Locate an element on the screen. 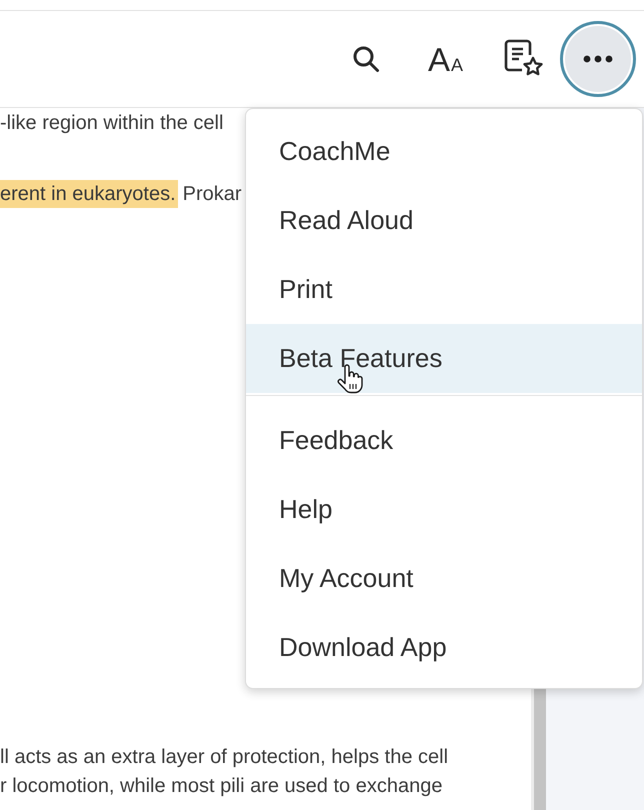 The height and width of the screenshot is (810, 644). body-text: r locomotion, while most pili are used to exchange is located at coordinates (221, 786).